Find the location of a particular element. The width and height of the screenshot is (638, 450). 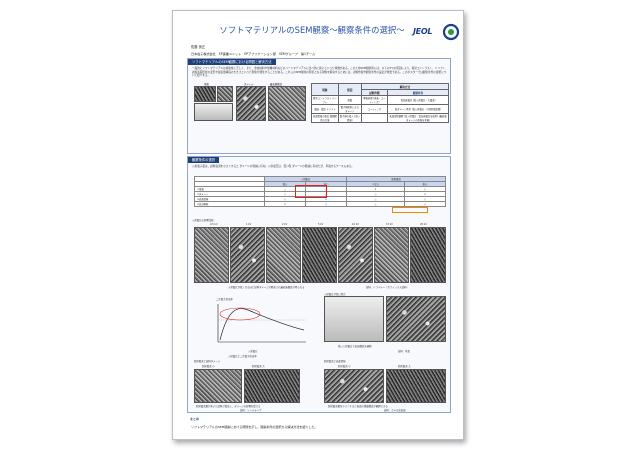

voltage-label: 20 kV is located at coordinates (423, 224).